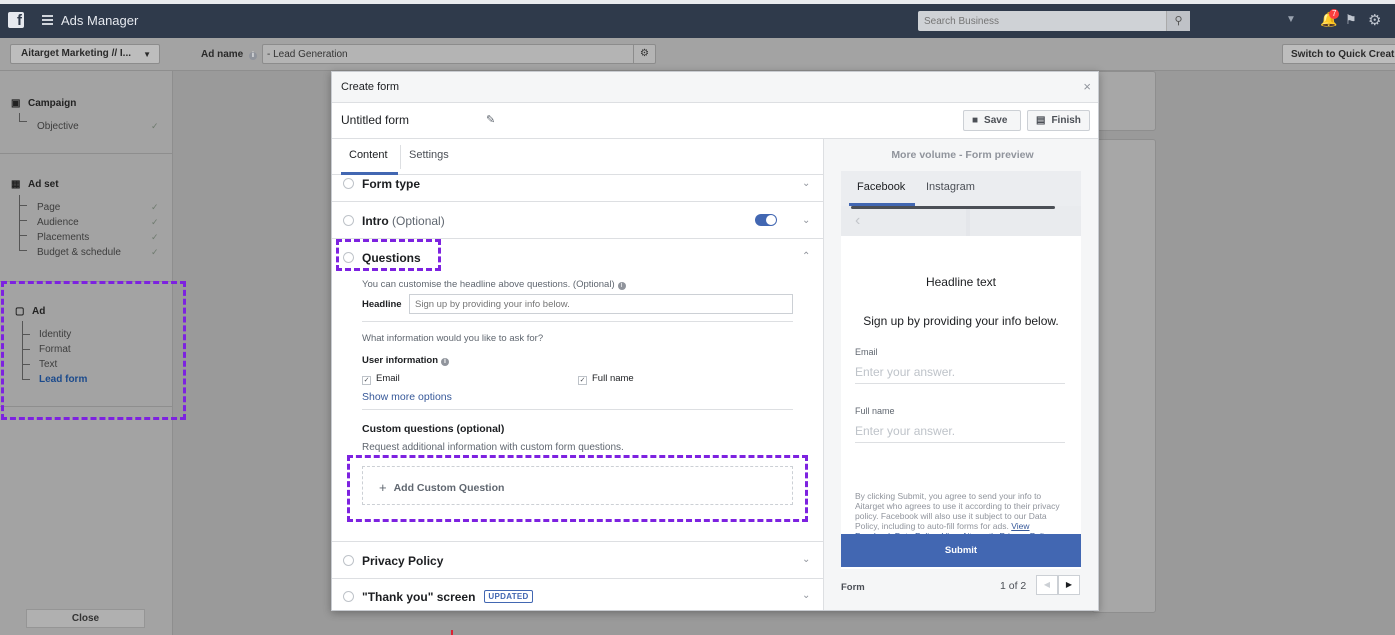 The image size is (1395, 635). I want to click on section-intro: Intro (Optional) ⌄, so click(577, 220).